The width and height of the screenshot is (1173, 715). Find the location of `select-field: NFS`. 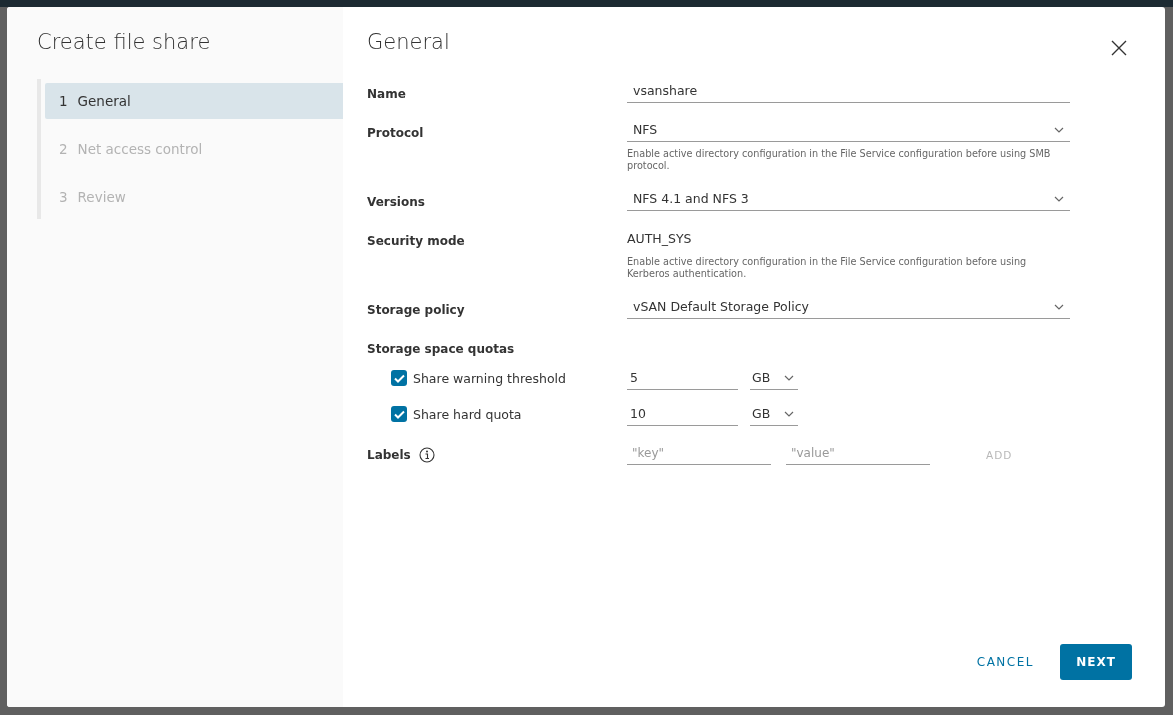

select-field: NFS is located at coordinates (848, 130).